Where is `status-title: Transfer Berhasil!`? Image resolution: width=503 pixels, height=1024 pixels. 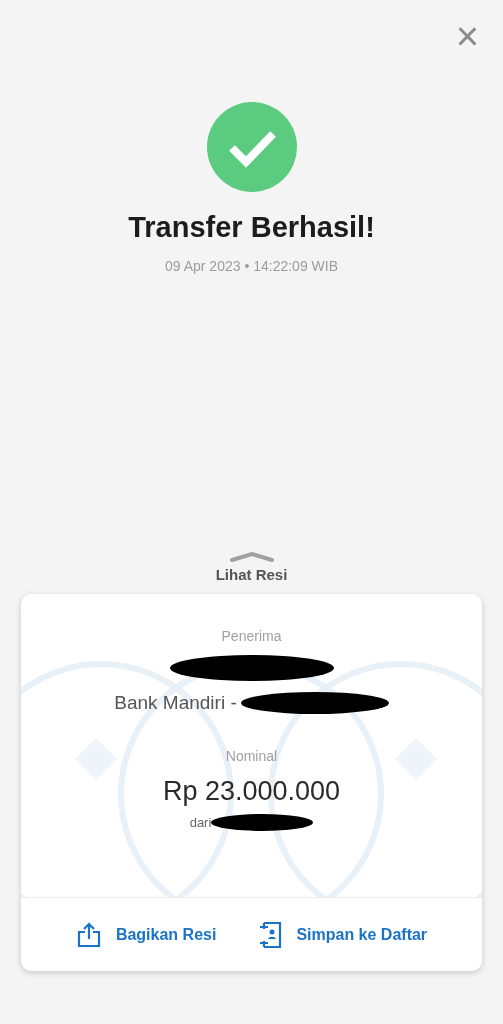 status-title: Transfer Berhasil! is located at coordinates (251, 227).